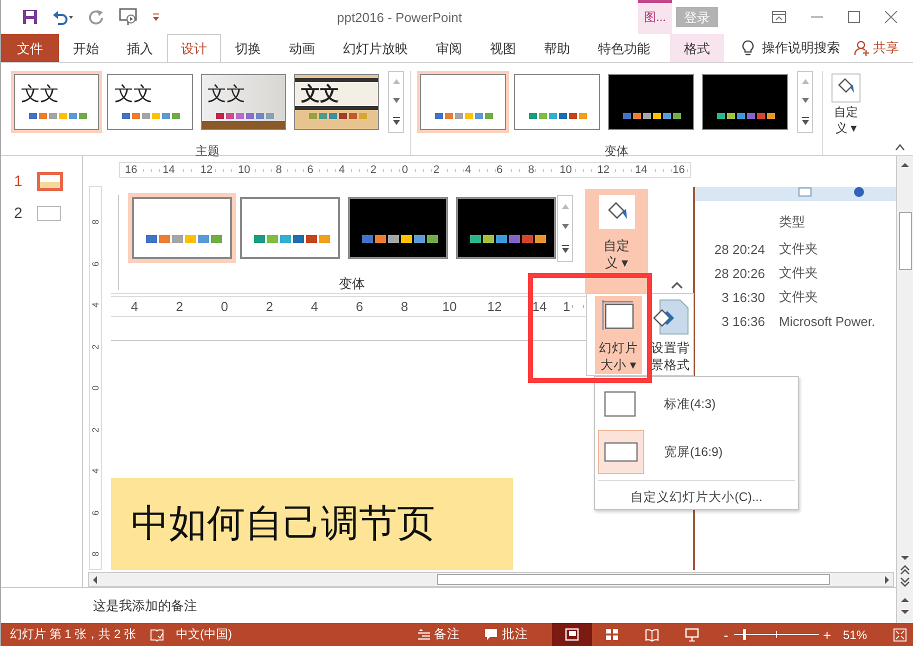 The image size is (913, 646). What do you see at coordinates (677, 285) in the screenshot?
I see `collapse-icon` at bounding box center [677, 285].